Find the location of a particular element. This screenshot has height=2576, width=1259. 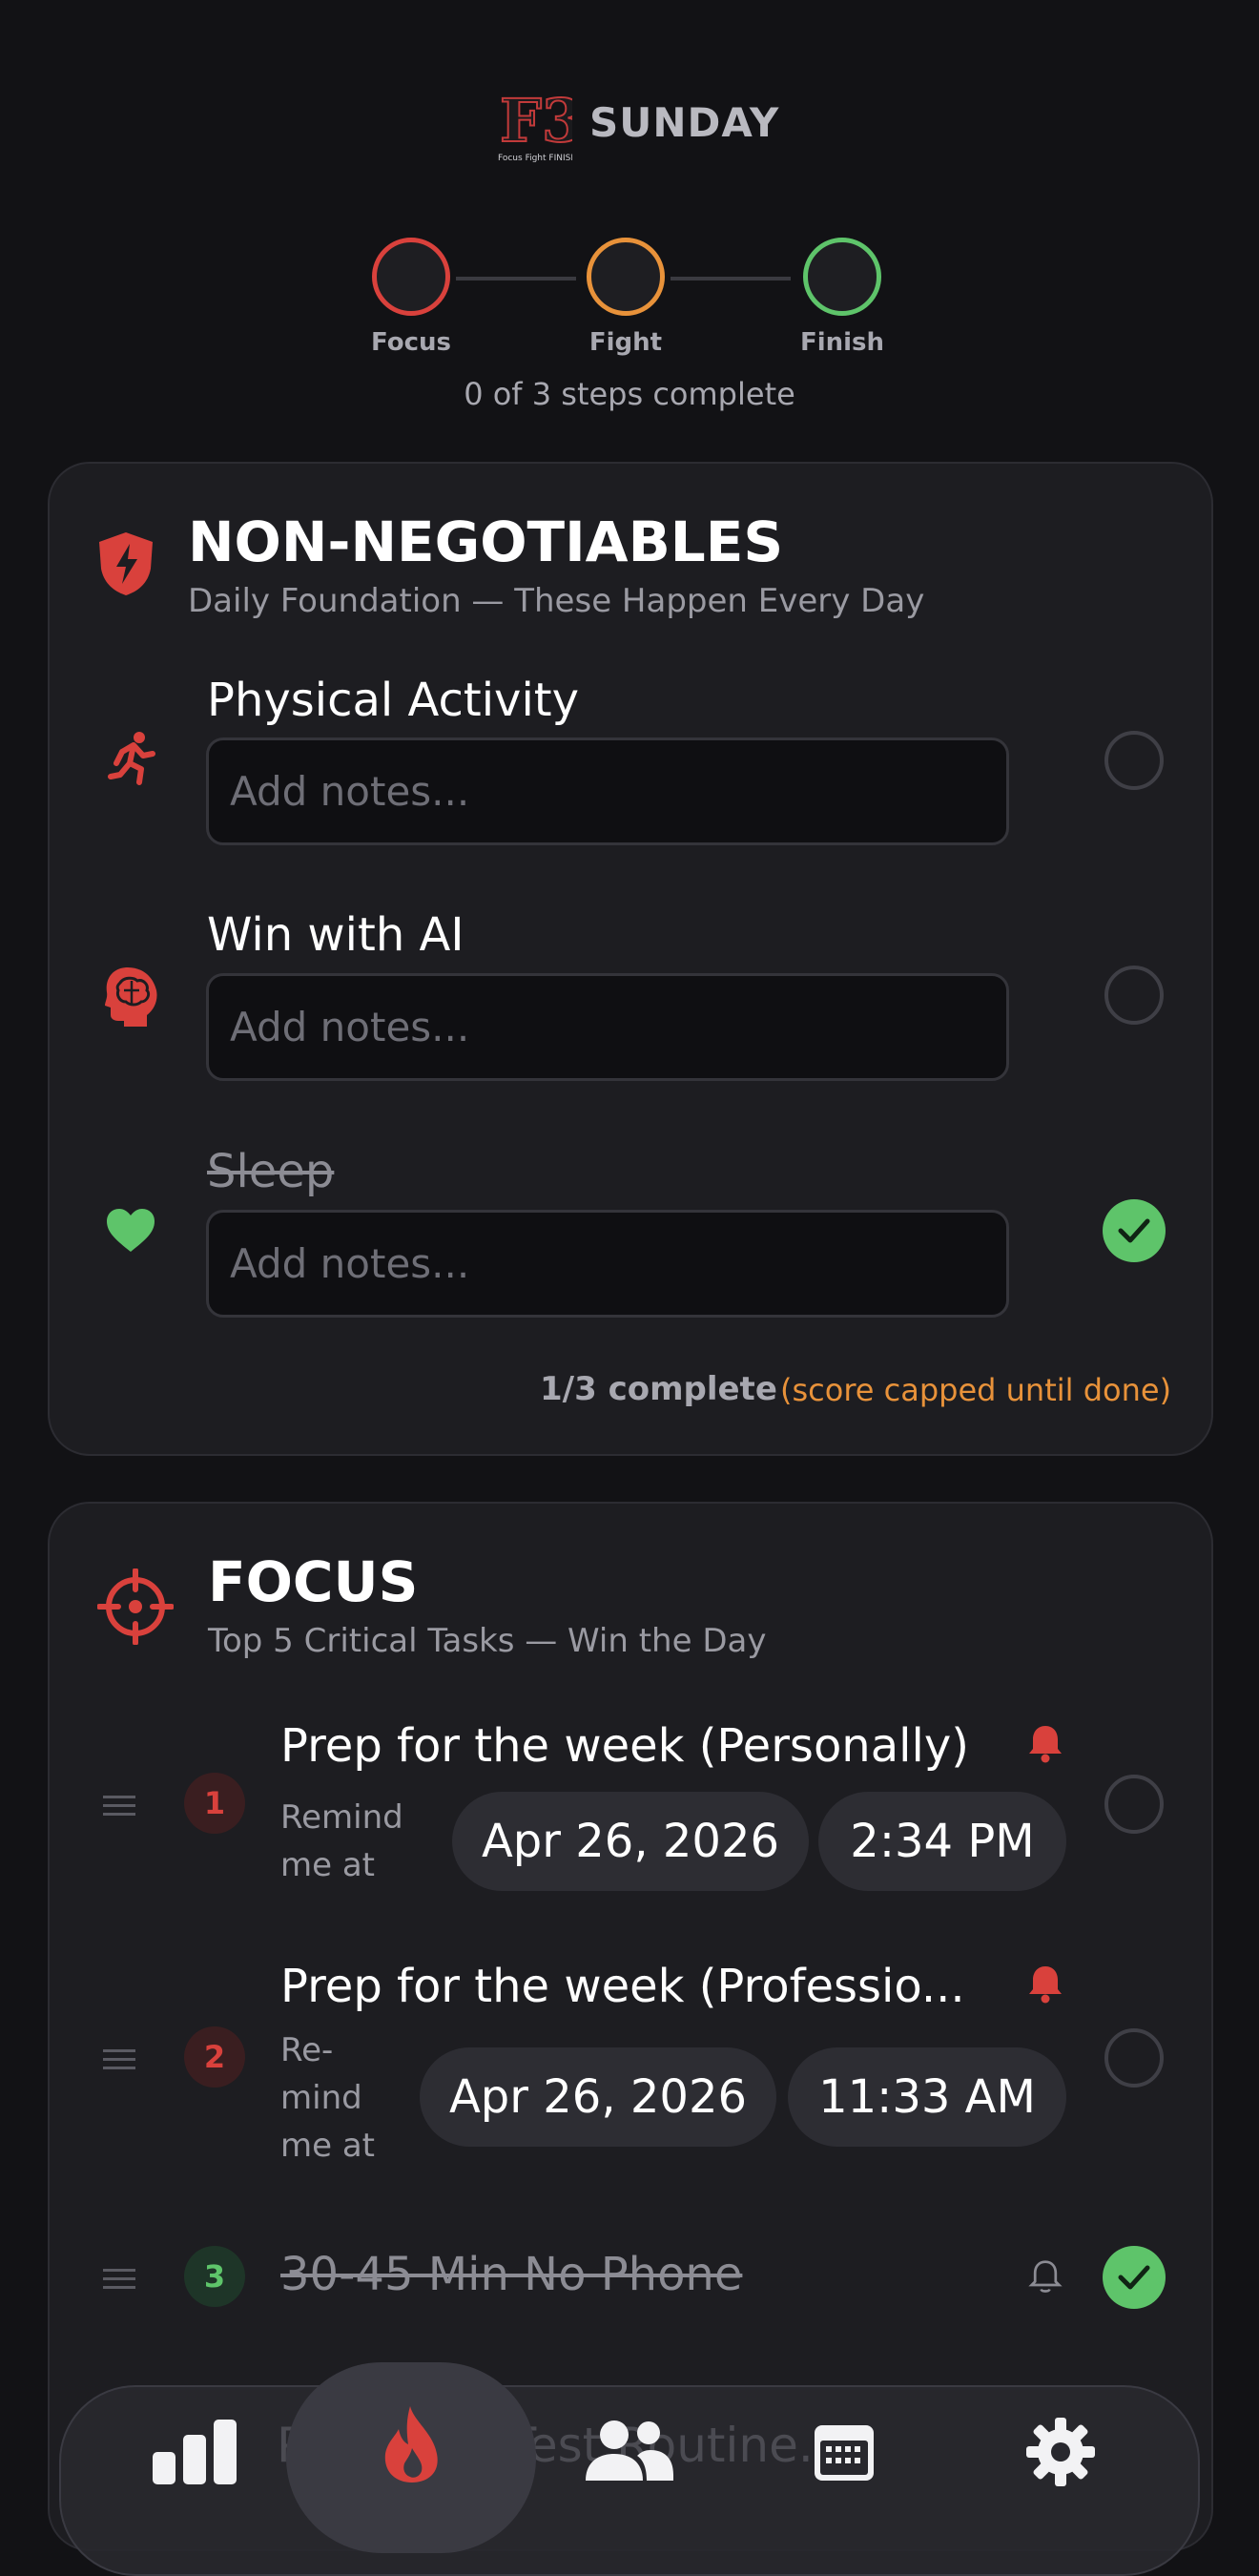

reminder-time-picker: 2:34 PM is located at coordinates (942, 1841).